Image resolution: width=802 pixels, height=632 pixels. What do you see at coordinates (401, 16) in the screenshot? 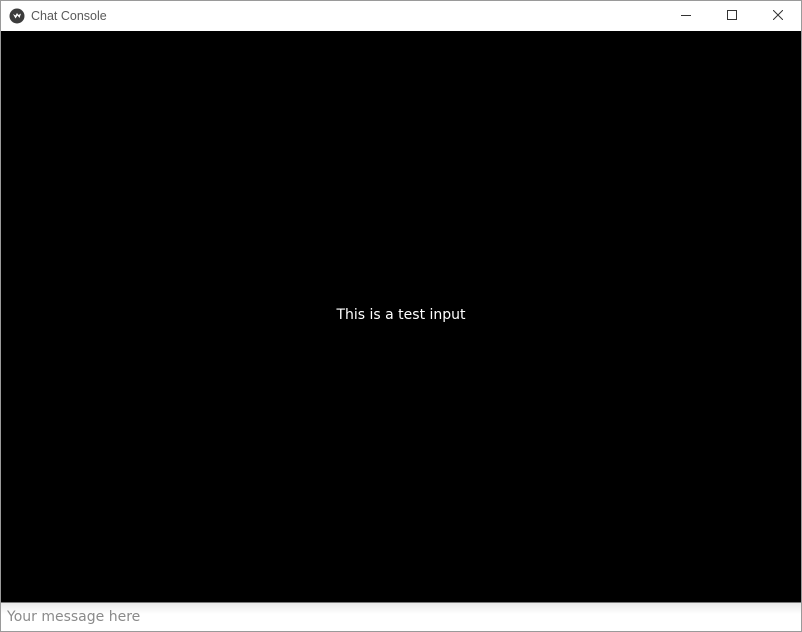
I see `title-bar: Chat Console` at bounding box center [401, 16].